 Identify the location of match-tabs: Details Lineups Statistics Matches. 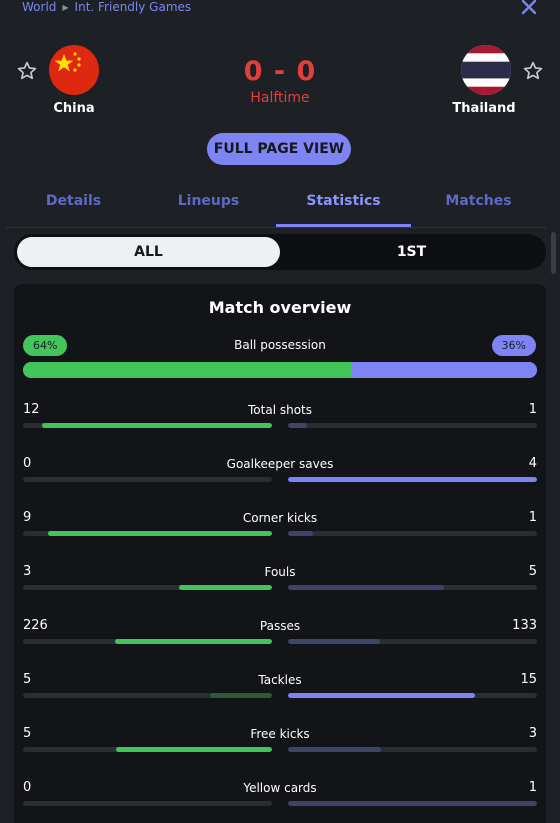
(276, 204).